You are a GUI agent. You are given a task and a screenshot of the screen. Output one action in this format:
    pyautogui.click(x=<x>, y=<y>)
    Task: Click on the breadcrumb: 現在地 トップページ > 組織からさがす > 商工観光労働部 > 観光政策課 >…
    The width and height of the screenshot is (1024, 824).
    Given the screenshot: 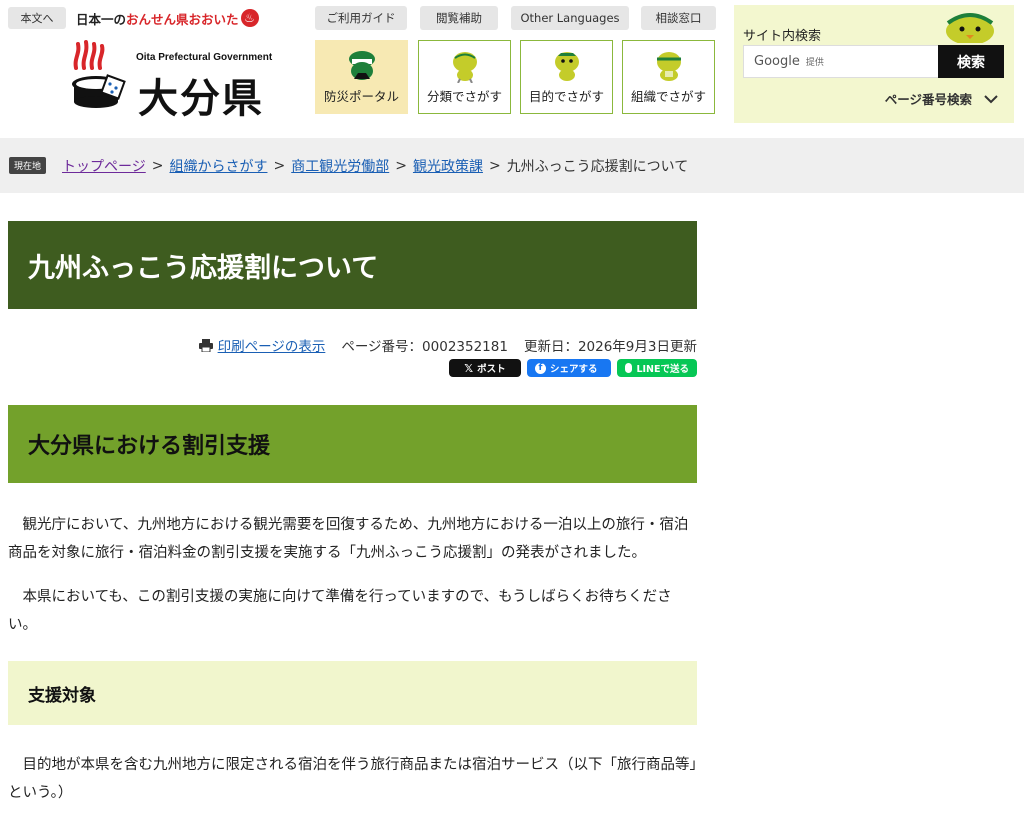 What is the action you would take?
    pyautogui.click(x=512, y=165)
    